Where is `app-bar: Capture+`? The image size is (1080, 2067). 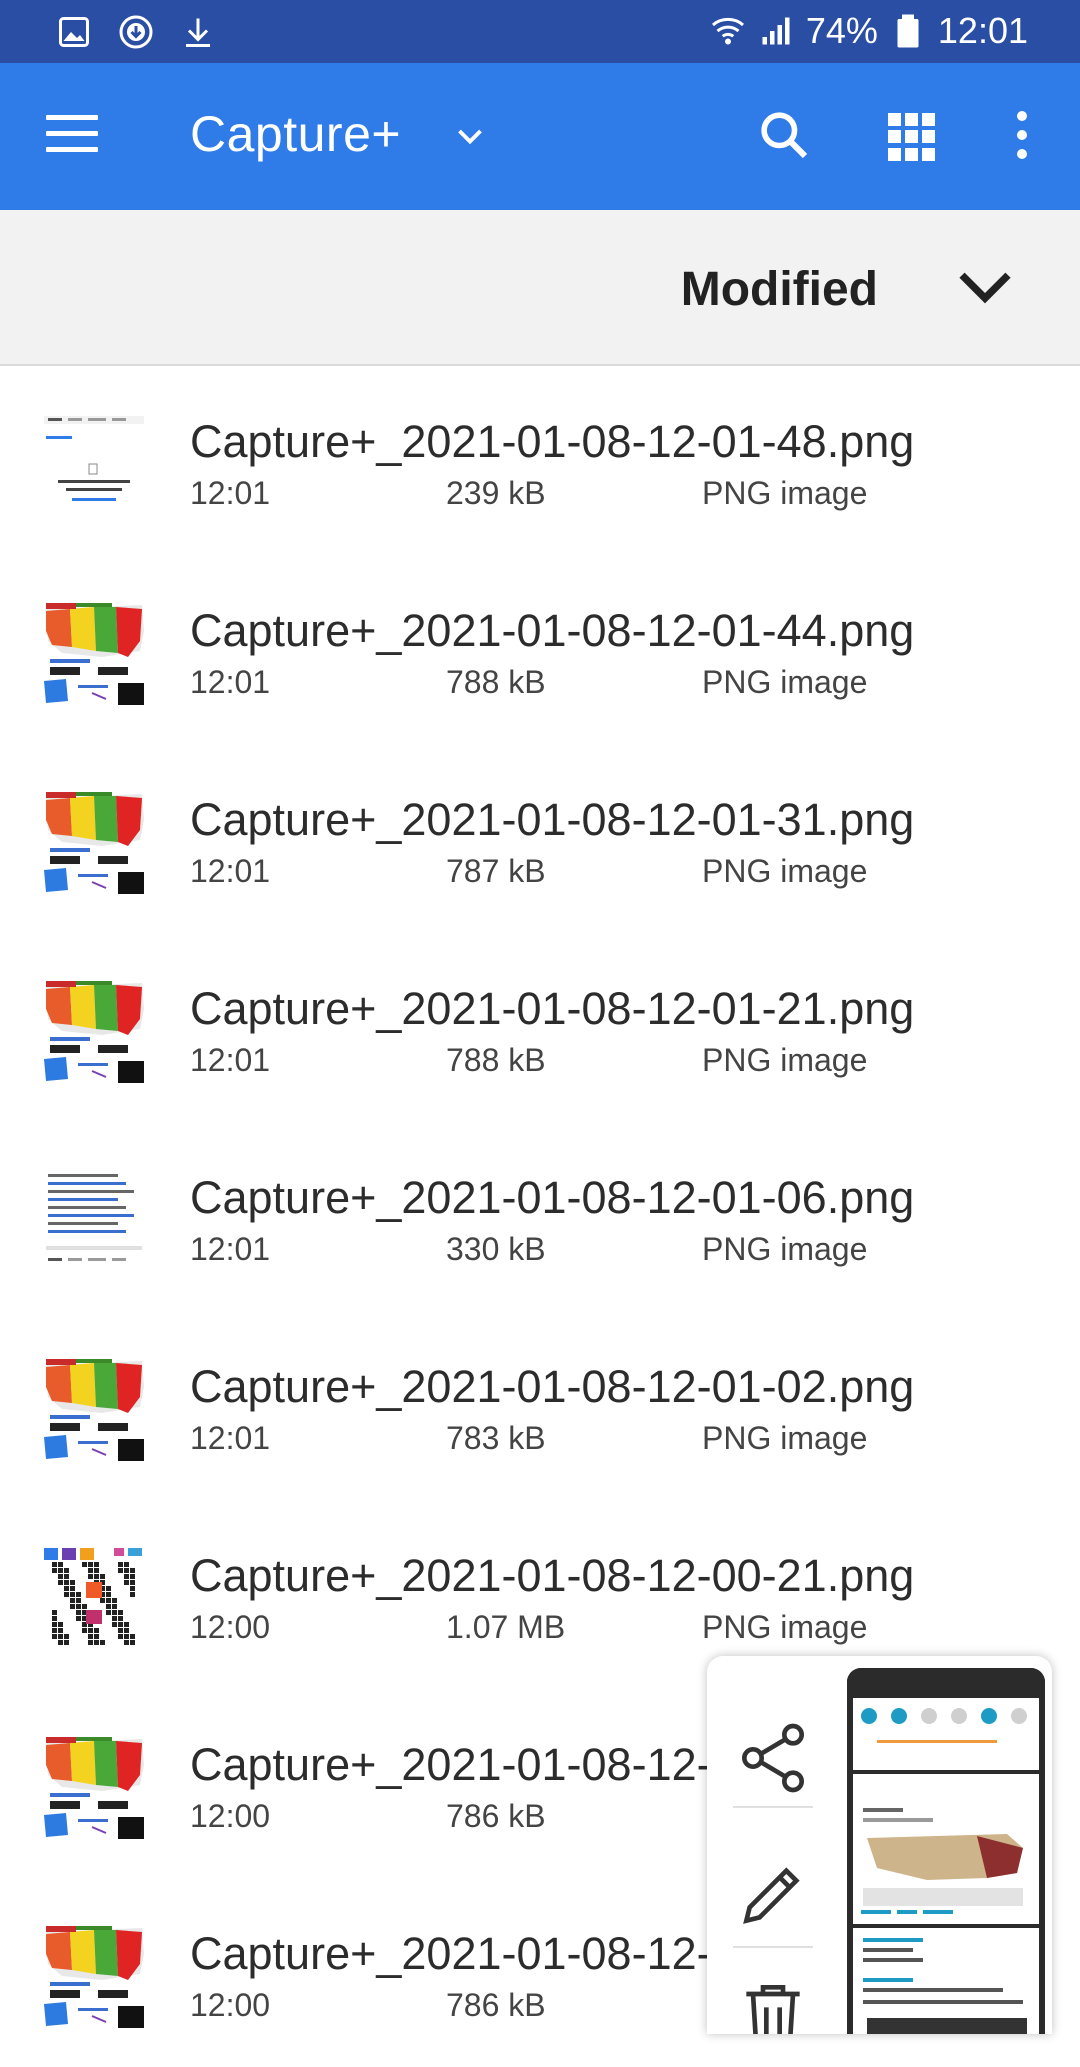
app-bar: Capture+ is located at coordinates (540, 136).